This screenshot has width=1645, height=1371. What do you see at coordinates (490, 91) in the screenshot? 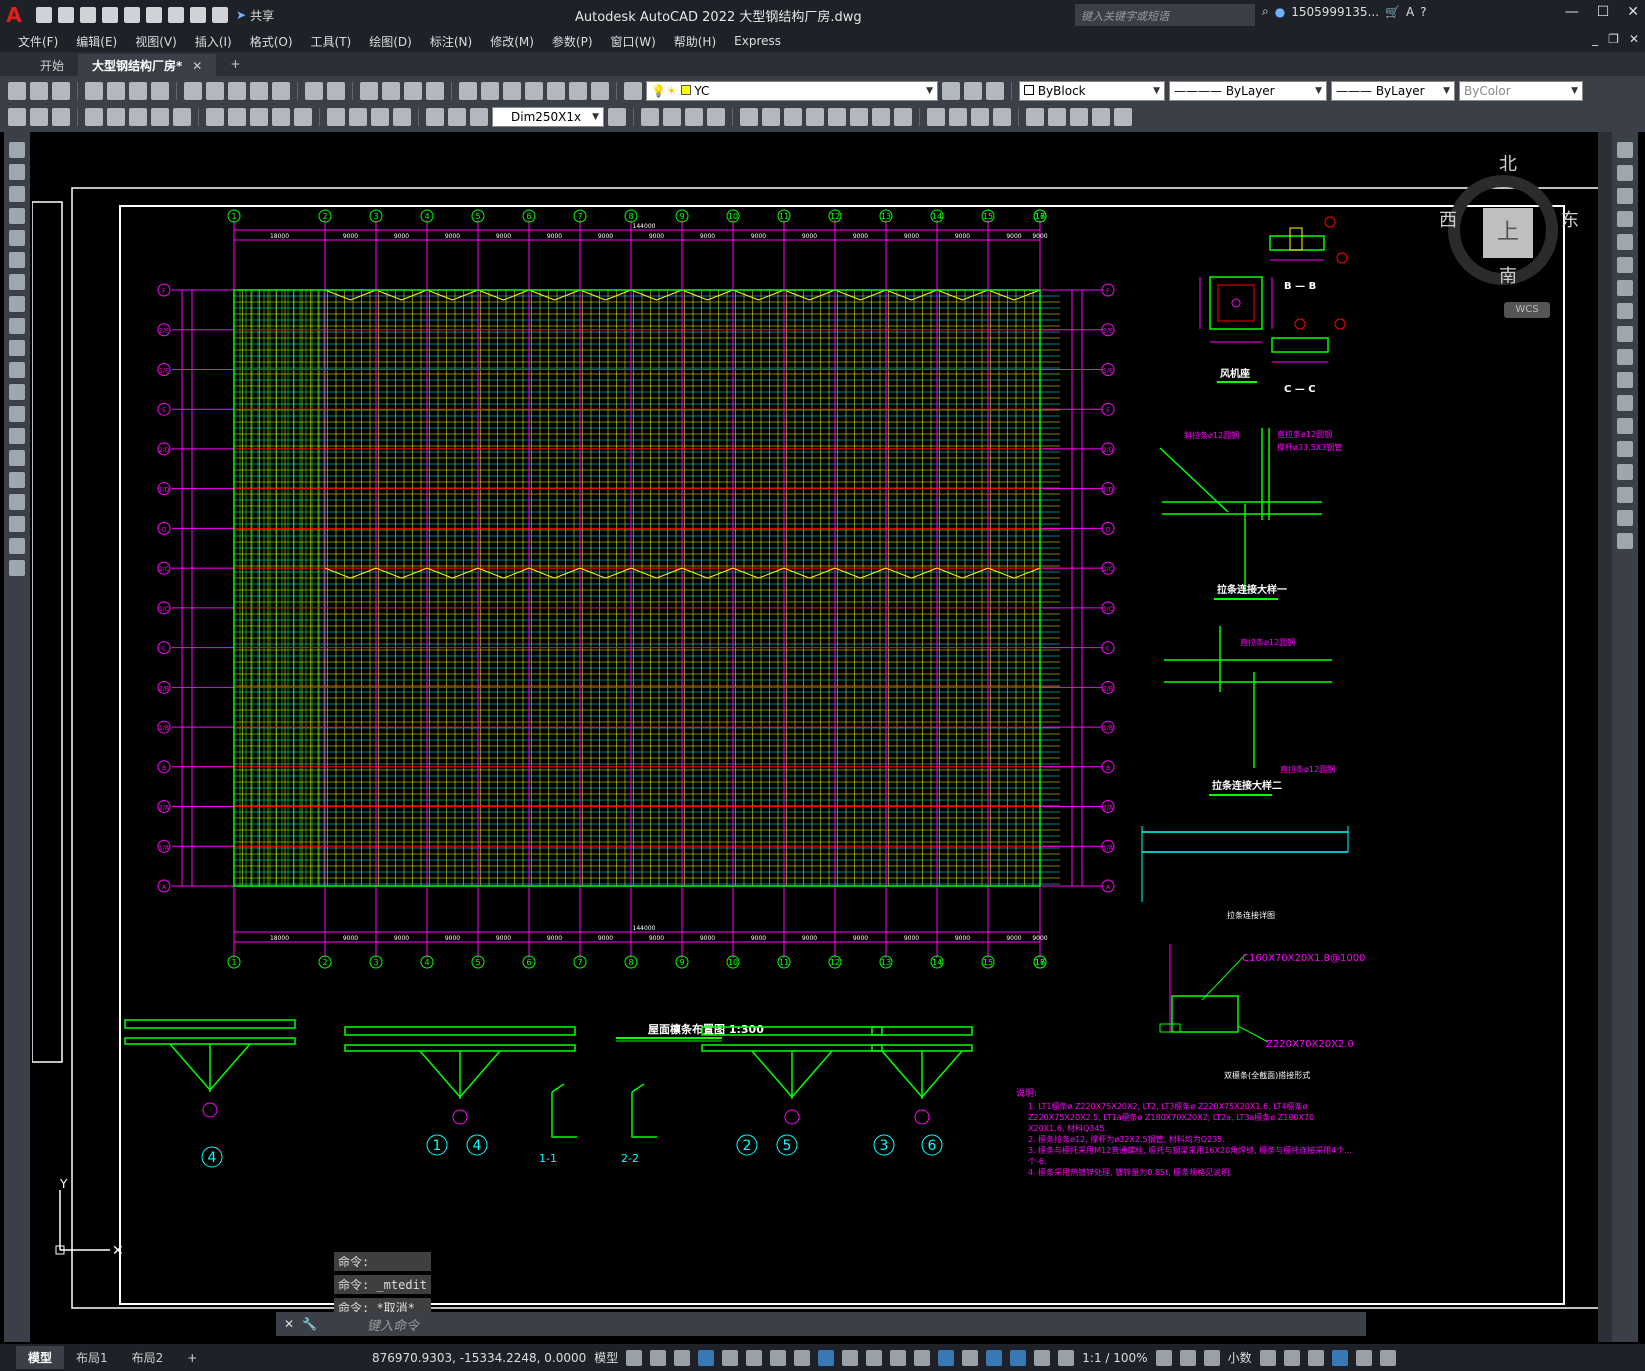
I see `design-center-icon` at bounding box center [490, 91].